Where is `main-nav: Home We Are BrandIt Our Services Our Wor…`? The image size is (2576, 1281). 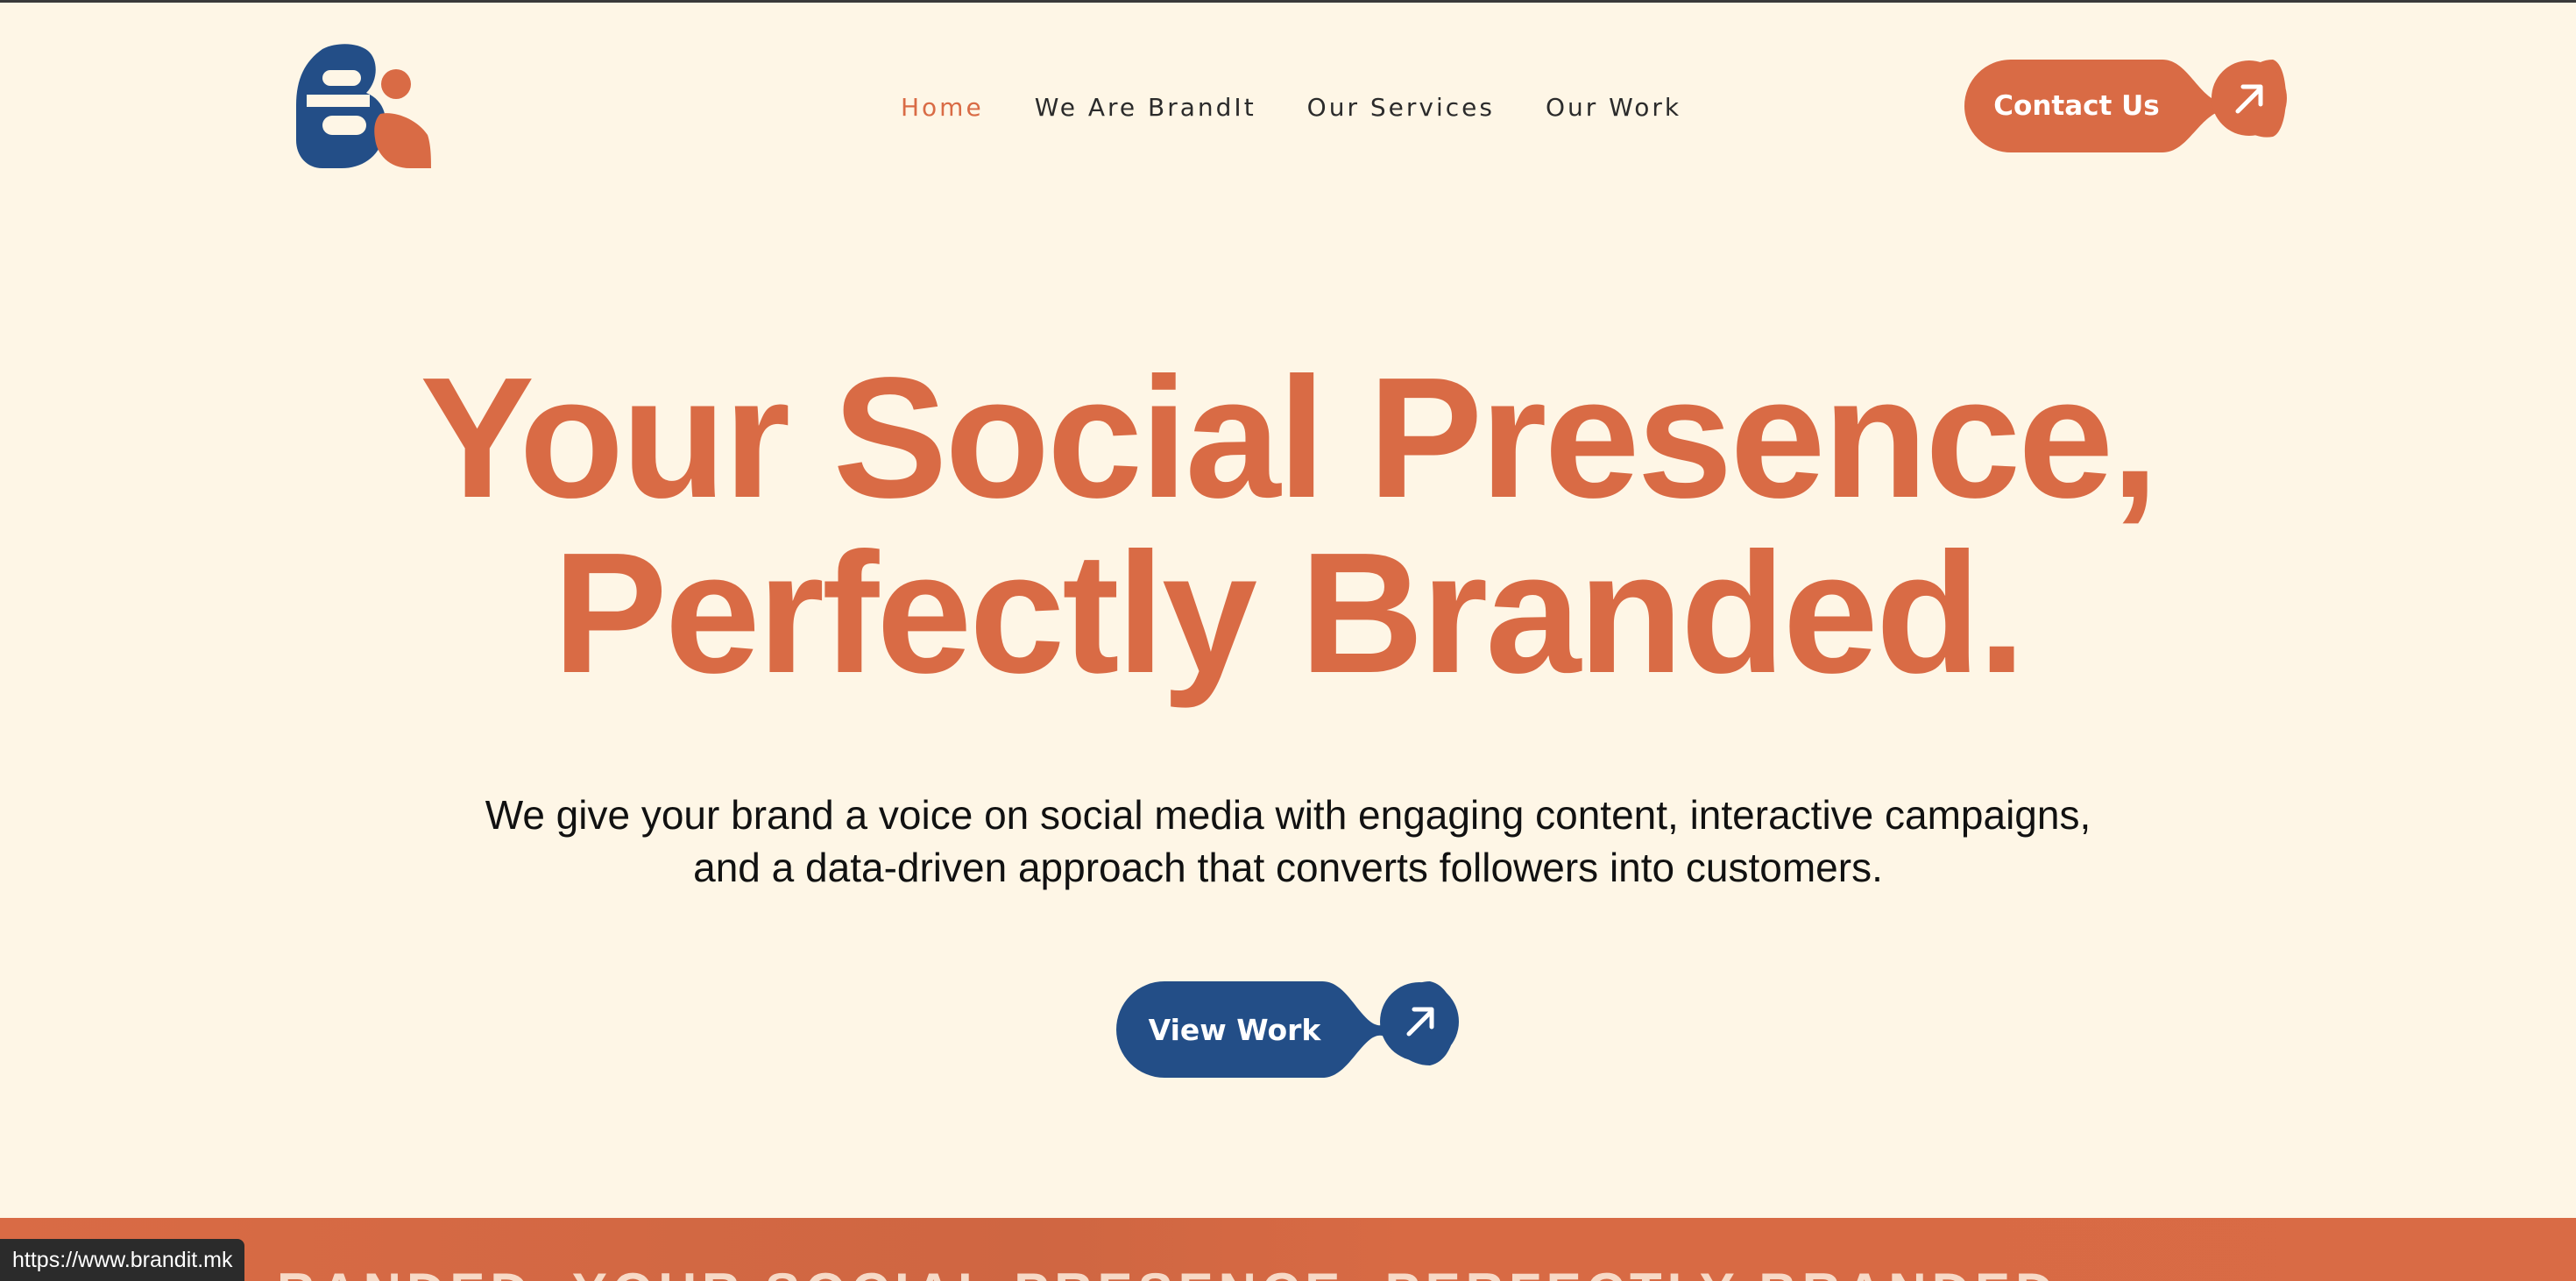
main-nav: Home We Are BrandIt Our Services Our Wor… is located at coordinates (1316, 106).